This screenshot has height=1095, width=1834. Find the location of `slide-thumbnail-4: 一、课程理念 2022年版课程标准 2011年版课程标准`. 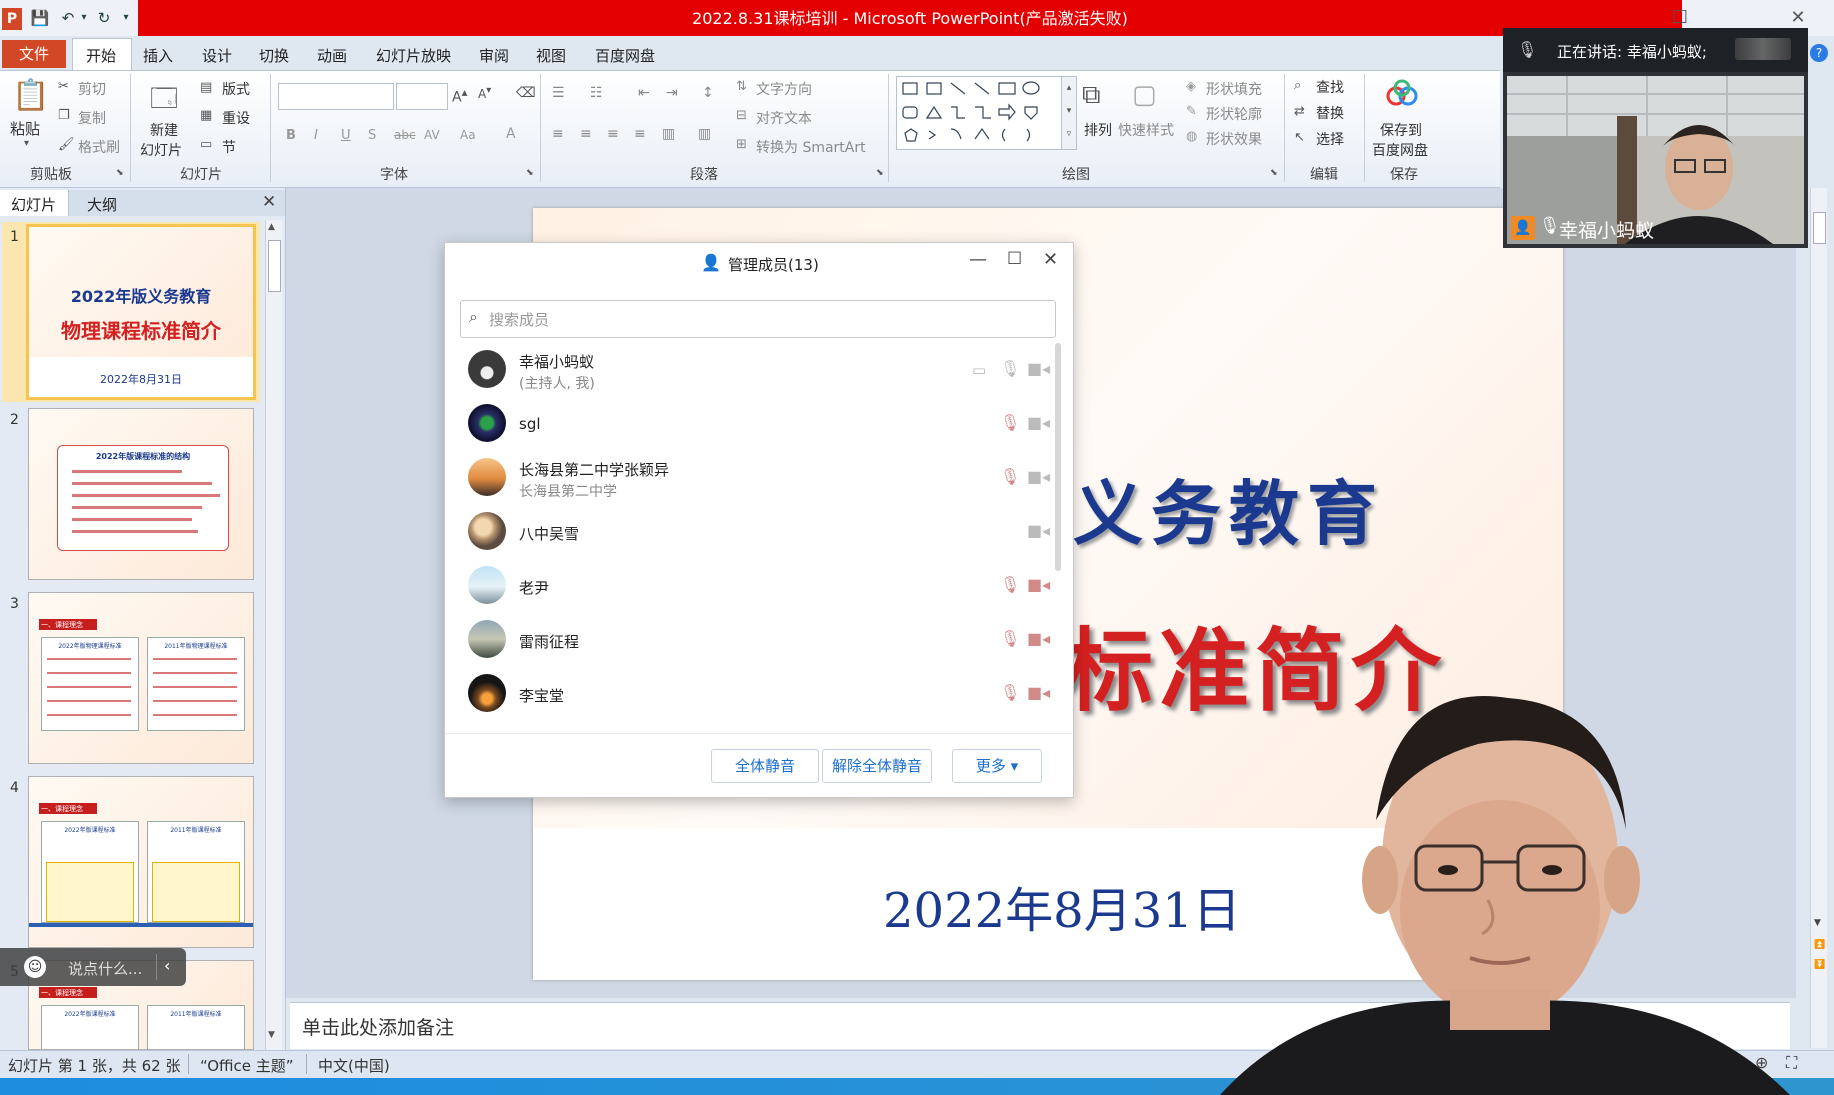

slide-thumbnail-4: 一、课程理念 2022年版课程标准 2011年版课程标准 is located at coordinates (141, 862).